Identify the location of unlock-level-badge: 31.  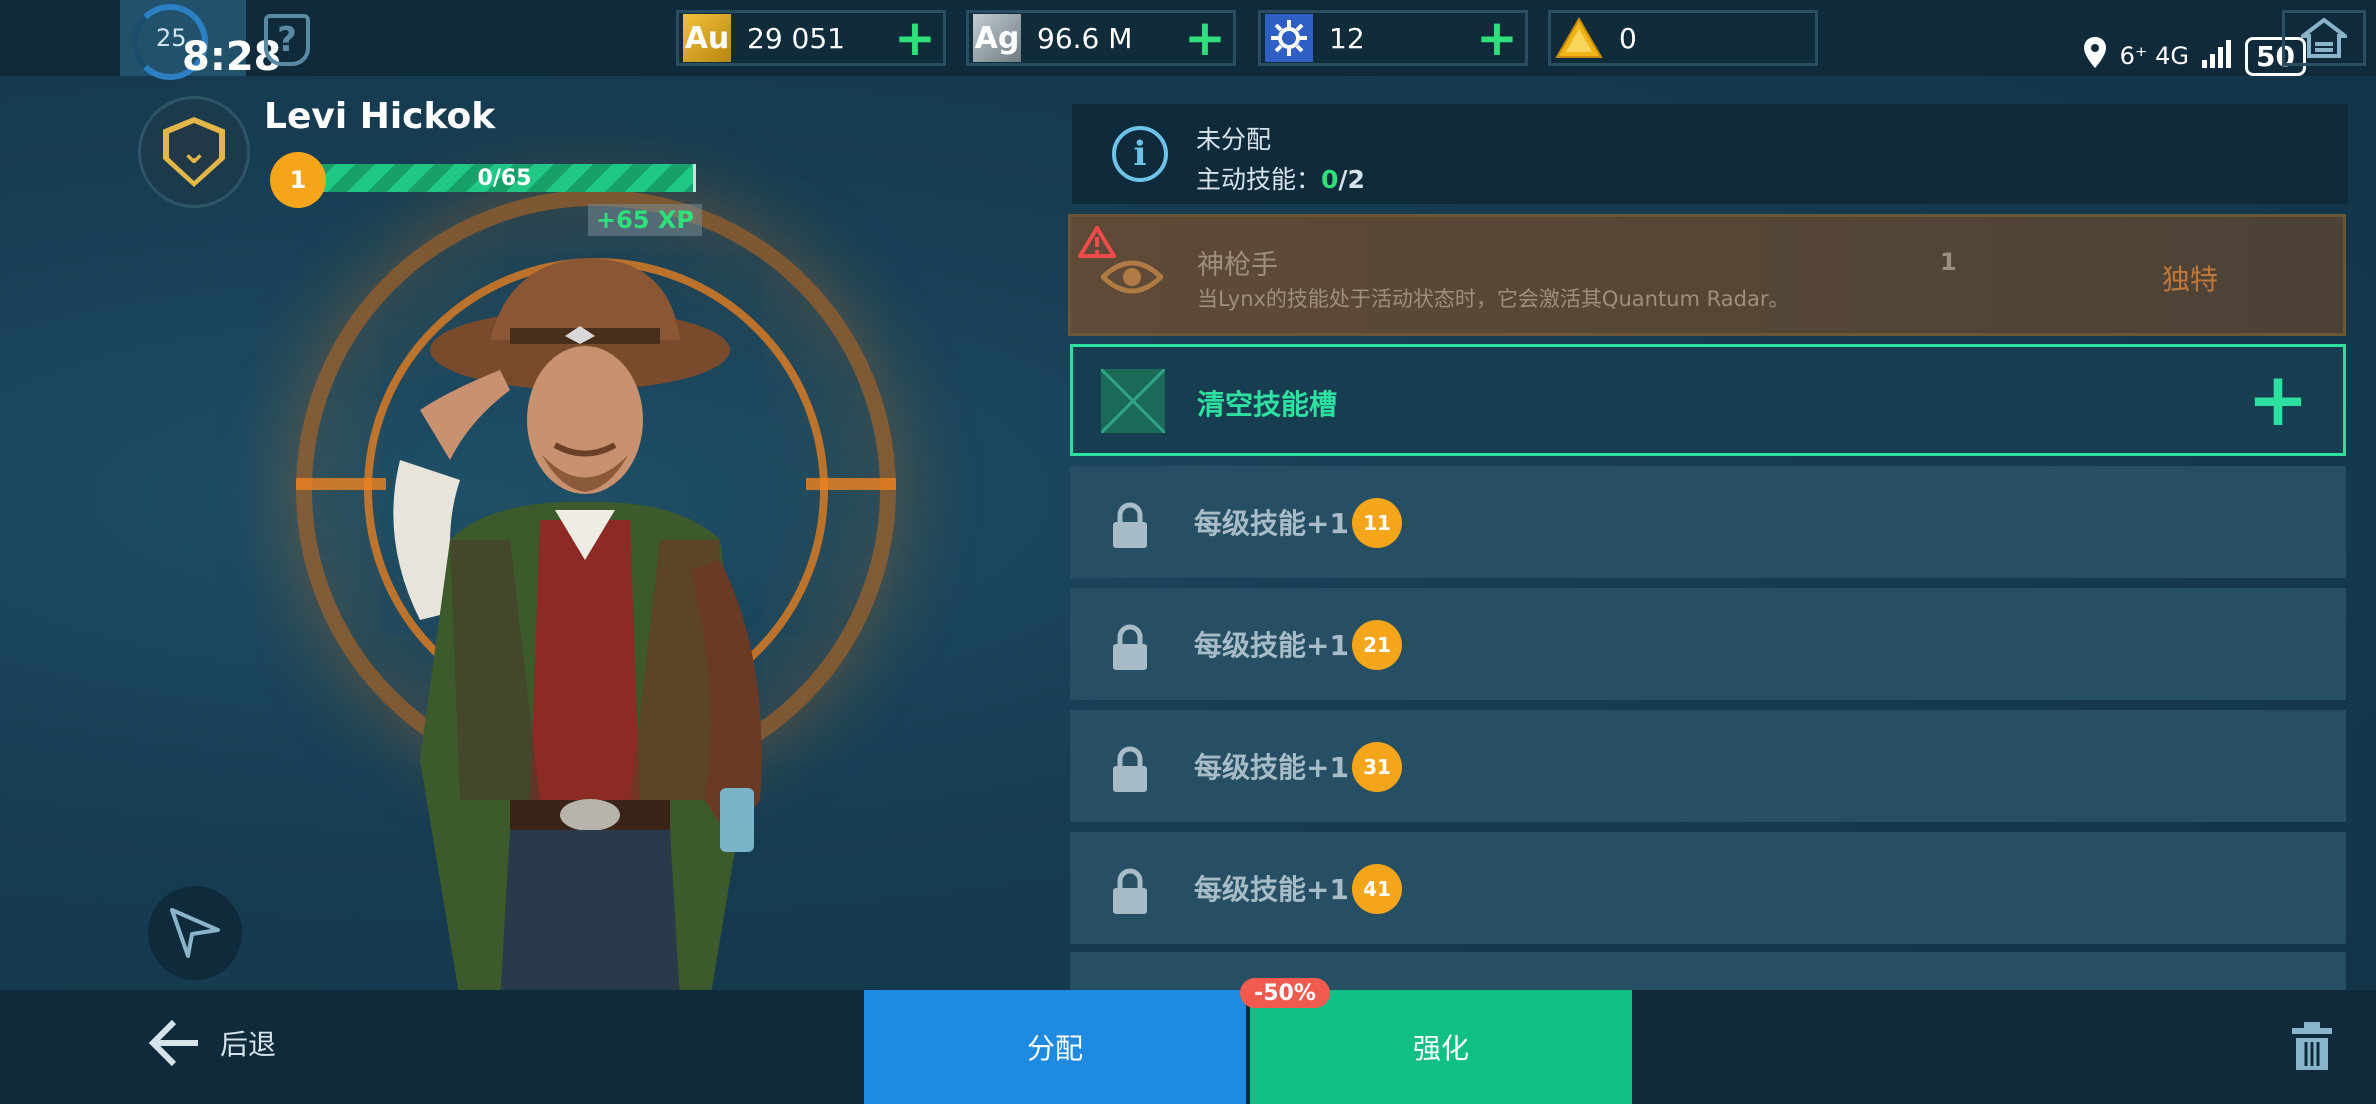
(1377, 767).